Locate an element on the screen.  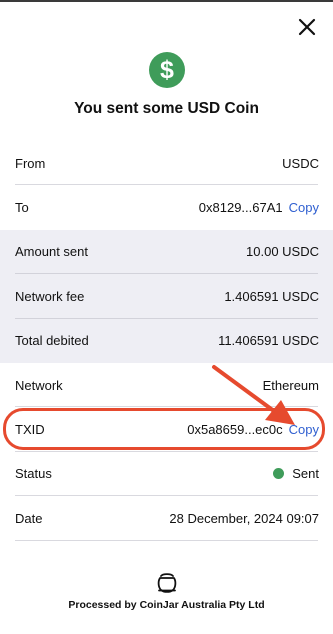
network-label: Network is located at coordinates (39, 385).